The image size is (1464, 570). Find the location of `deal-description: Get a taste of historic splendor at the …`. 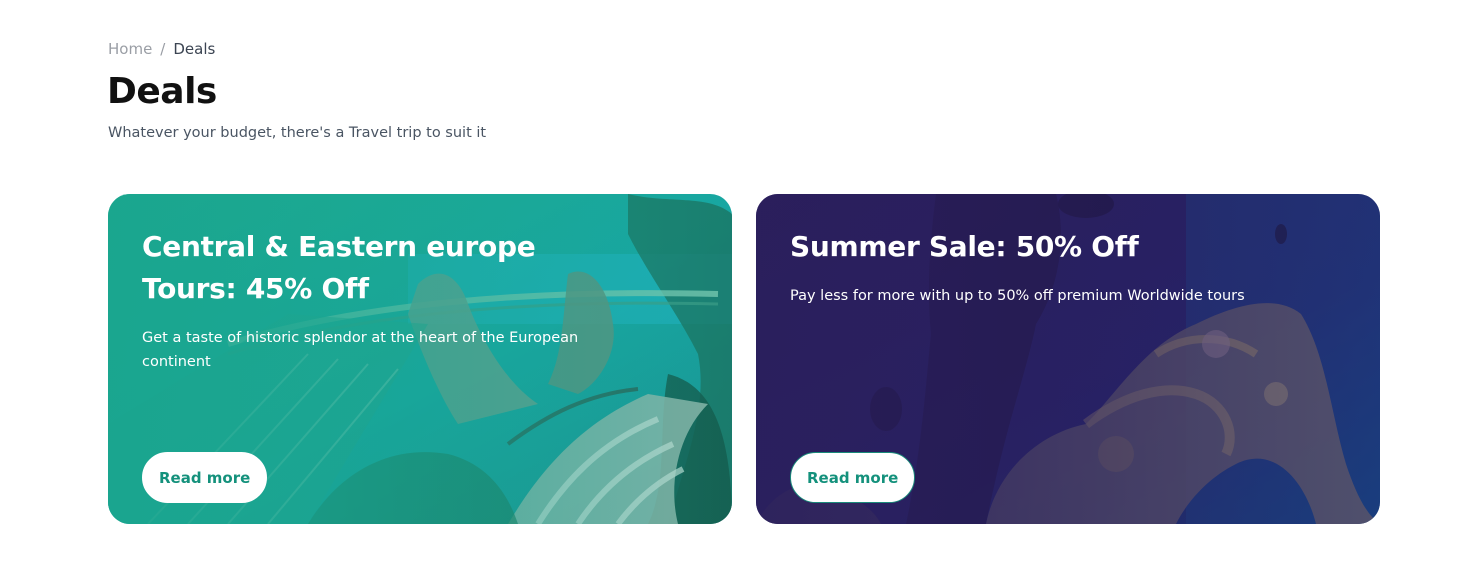

deal-description: Get a taste of historic splendor at the … is located at coordinates (360, 350).